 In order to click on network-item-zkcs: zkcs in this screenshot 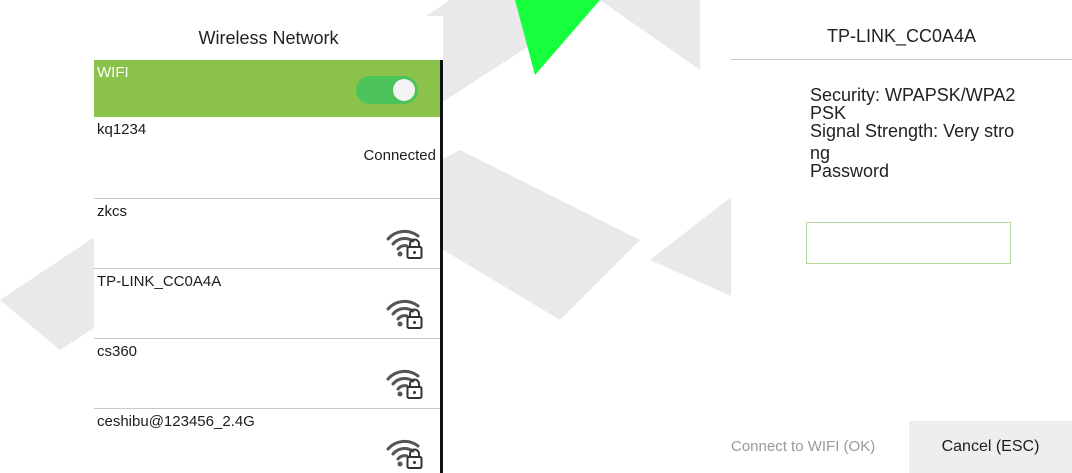, I will do `click(267, 234)`.